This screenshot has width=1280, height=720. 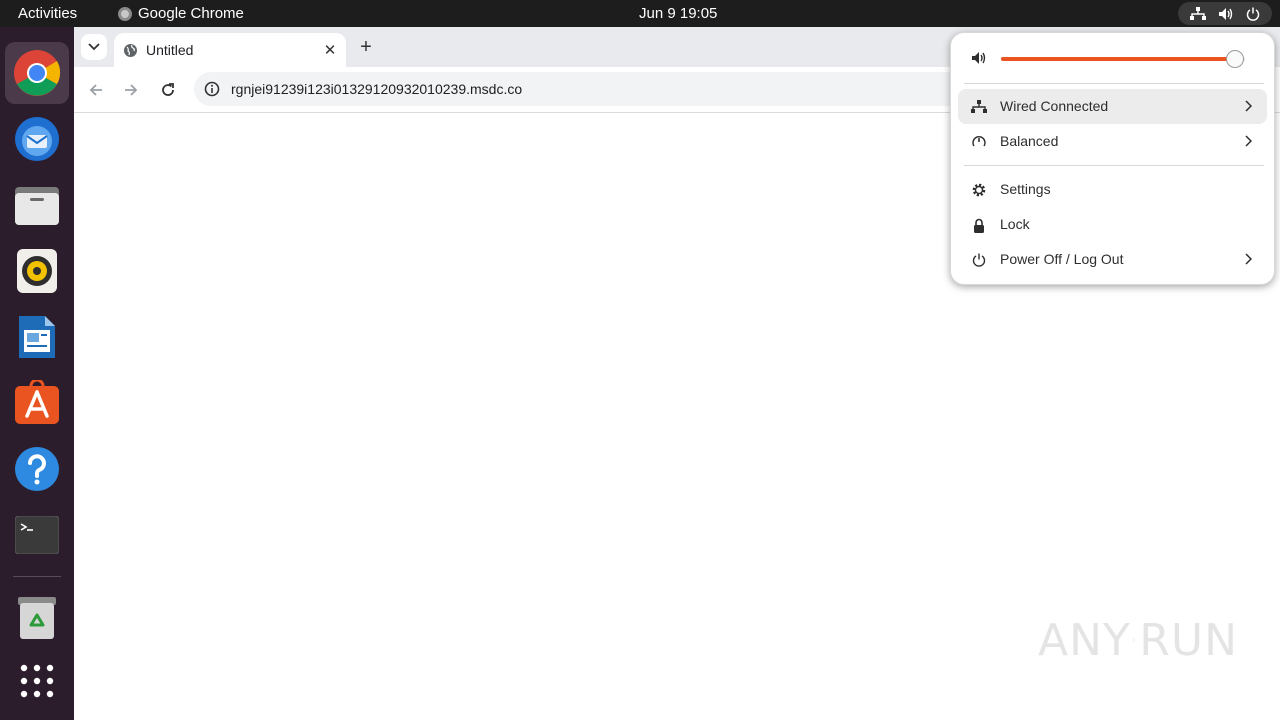 I want to click on menu-item-settings: Settings, so click(x=1112, y=189).